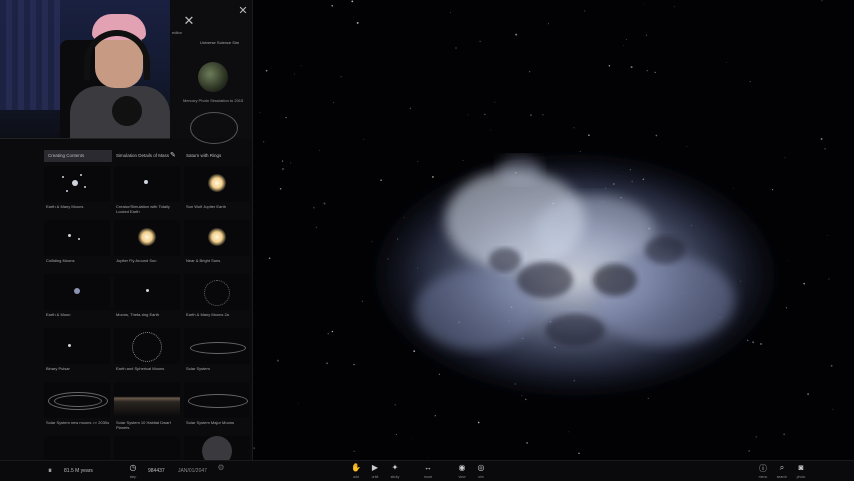 This screenshot has height=481, width=854. I want to click on grid-item-caption: Solar System, so click(198, 368).